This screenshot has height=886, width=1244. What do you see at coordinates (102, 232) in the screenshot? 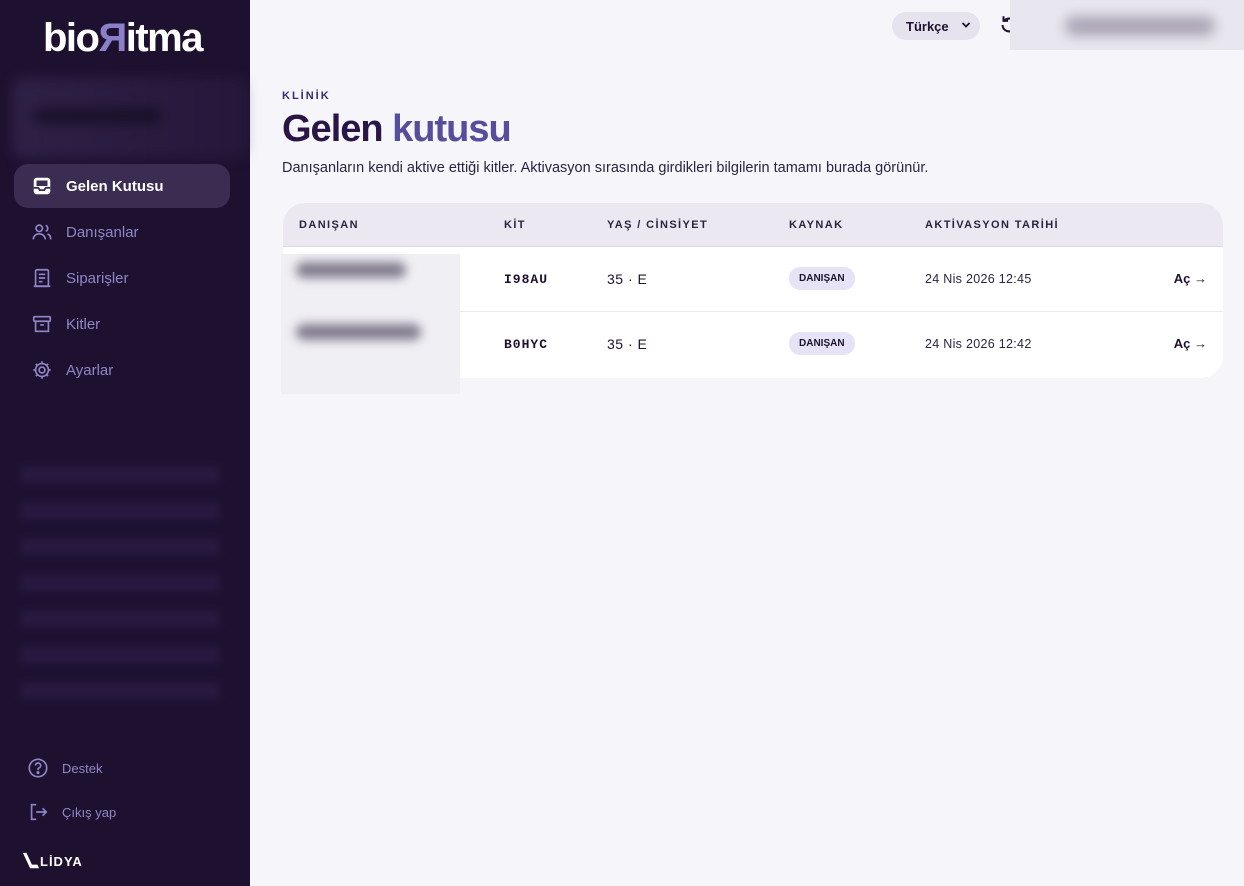
I see `sidebar-item-label: Danışanlar` at bounding box center [102, 232].